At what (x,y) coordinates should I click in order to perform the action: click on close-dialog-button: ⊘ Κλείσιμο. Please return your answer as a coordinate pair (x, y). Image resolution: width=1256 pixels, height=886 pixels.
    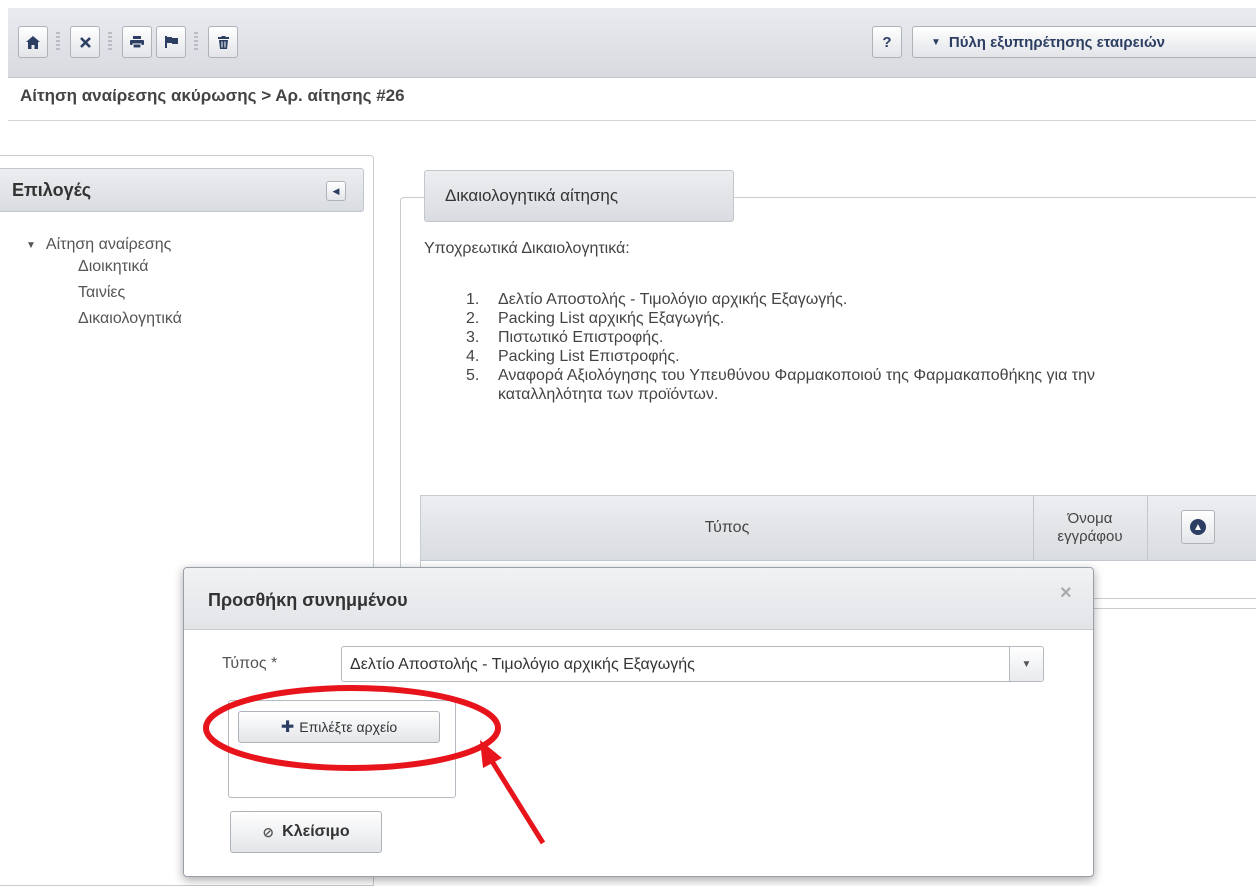
    Looking at the image, I should click on (306, 832).